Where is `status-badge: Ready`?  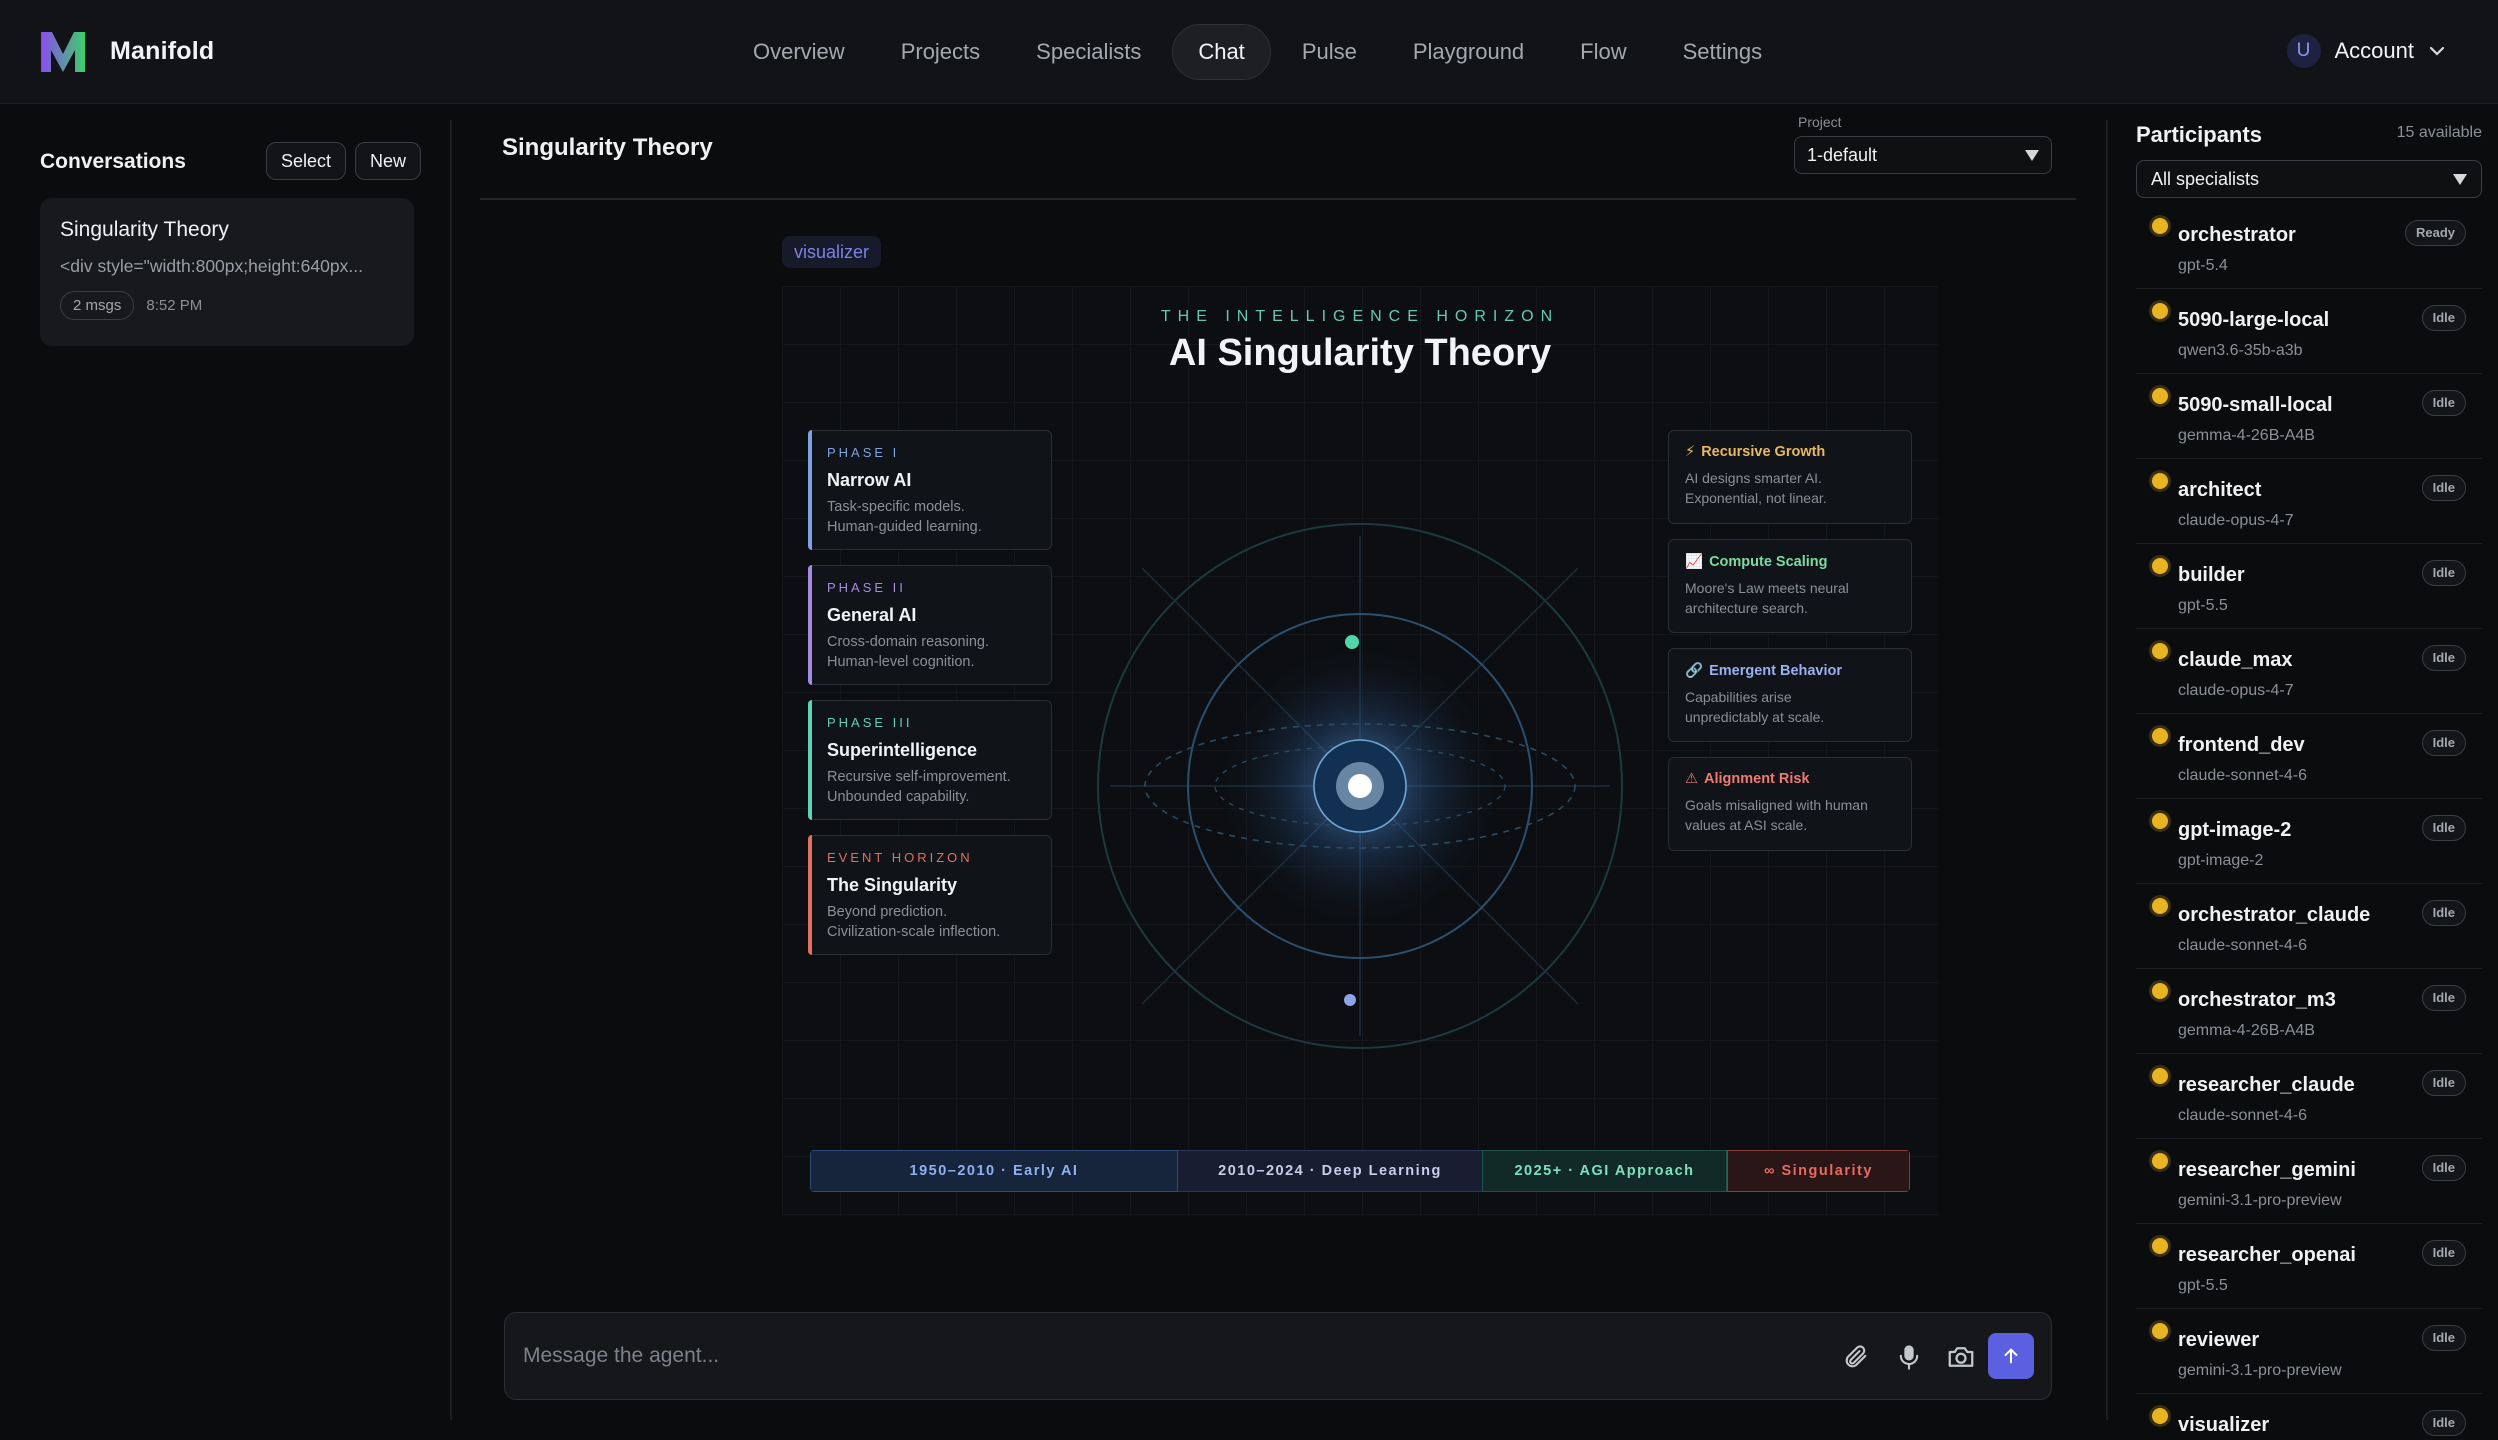 status-badge: Ready is located at coordinates (2435, 233).